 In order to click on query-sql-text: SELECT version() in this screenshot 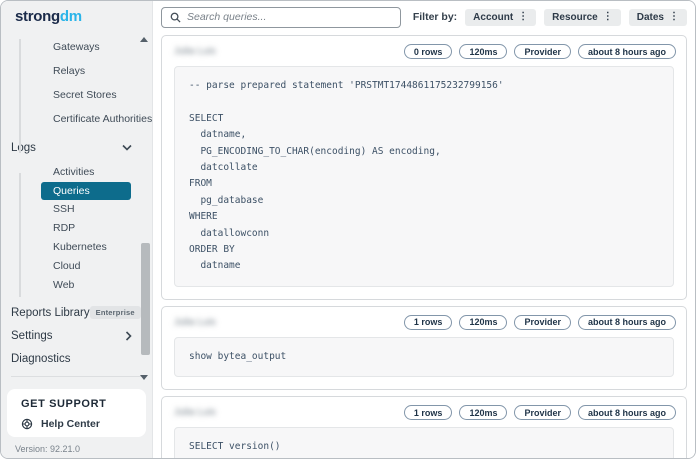, I will do `click(424, 442)`.